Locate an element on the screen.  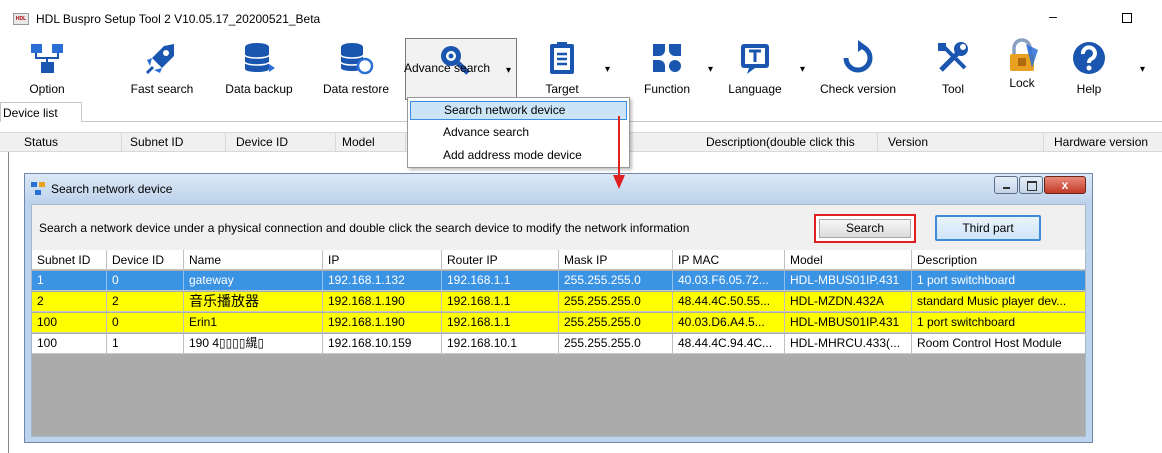
grid-col-ip-mac: IP MAC is located at coordinates (729, 259).